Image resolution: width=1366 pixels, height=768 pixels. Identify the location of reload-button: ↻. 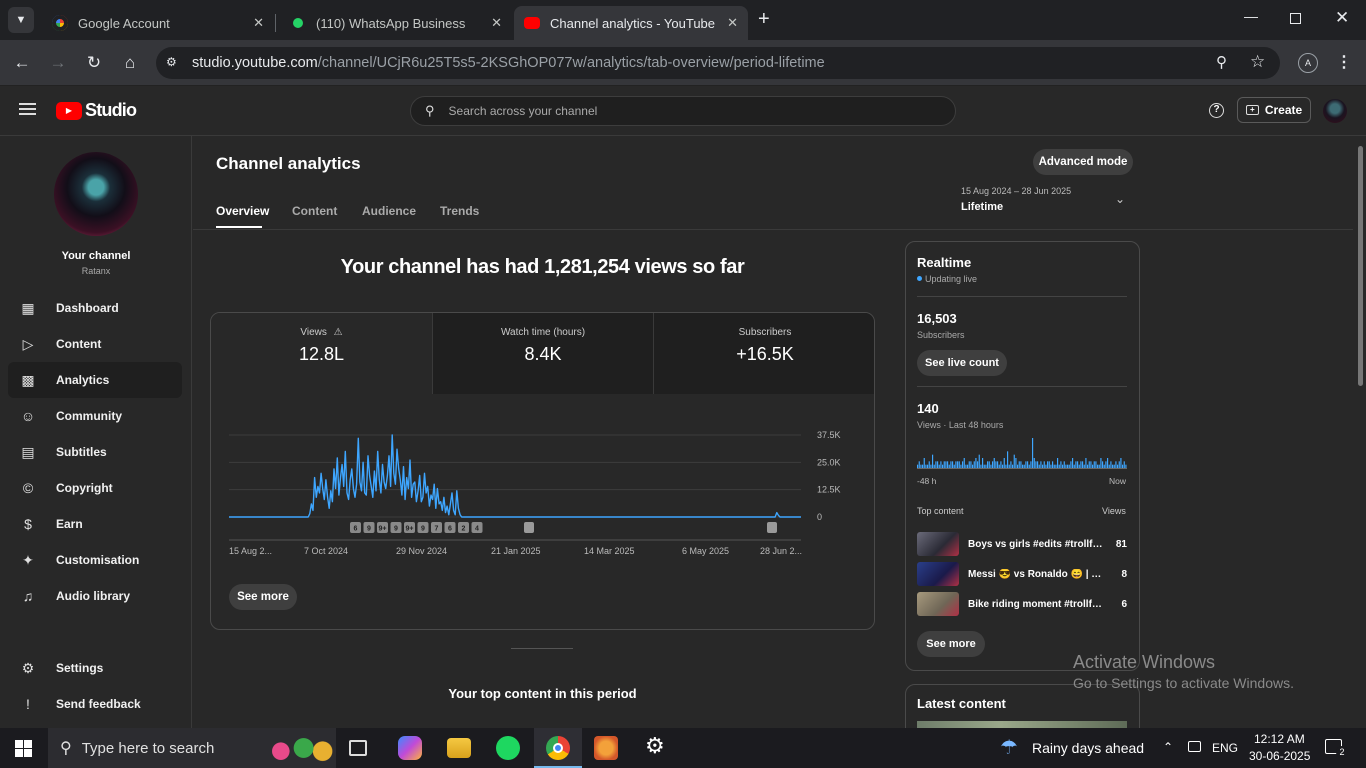
(94, 63).